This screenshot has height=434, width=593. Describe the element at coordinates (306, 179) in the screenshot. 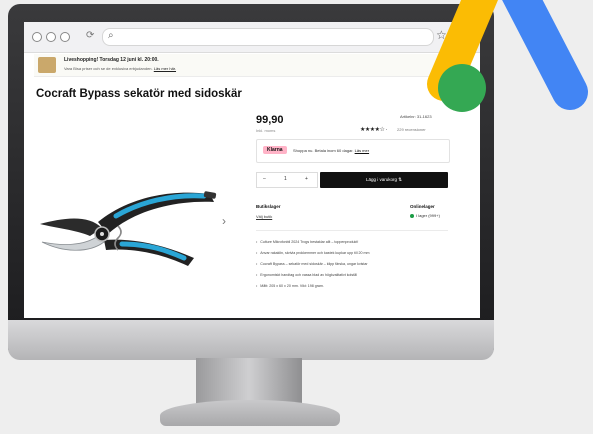

I see `quantity-increase-button: +` at that location.